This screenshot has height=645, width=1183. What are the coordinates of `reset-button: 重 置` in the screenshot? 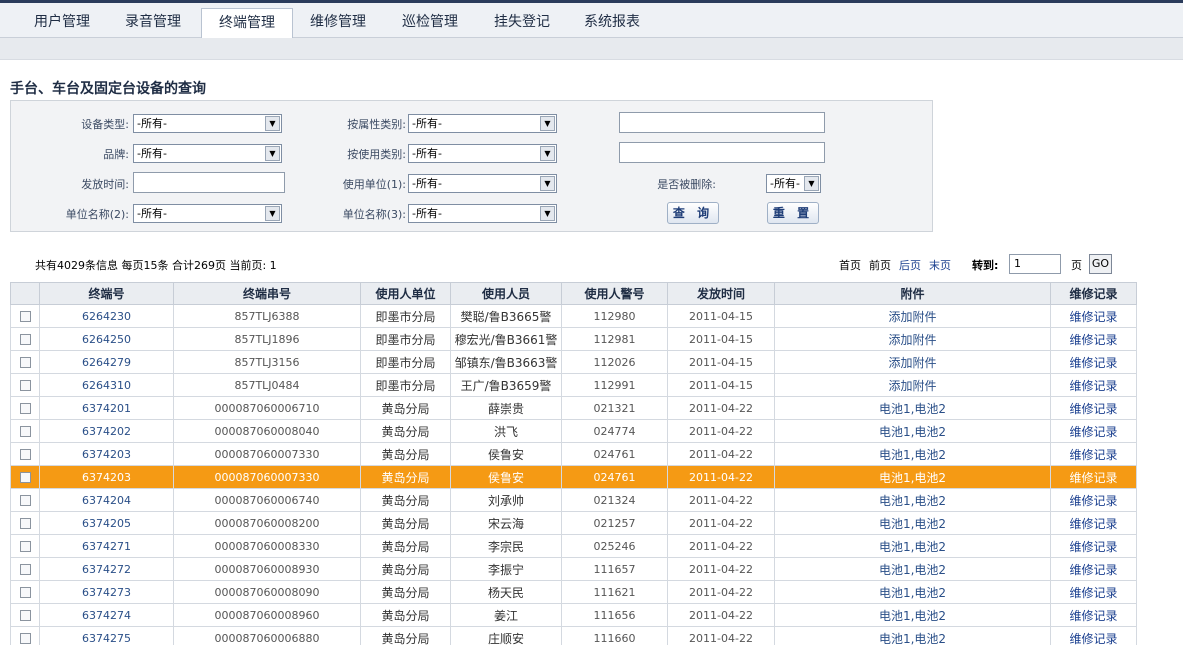 It's located at (793, 213).